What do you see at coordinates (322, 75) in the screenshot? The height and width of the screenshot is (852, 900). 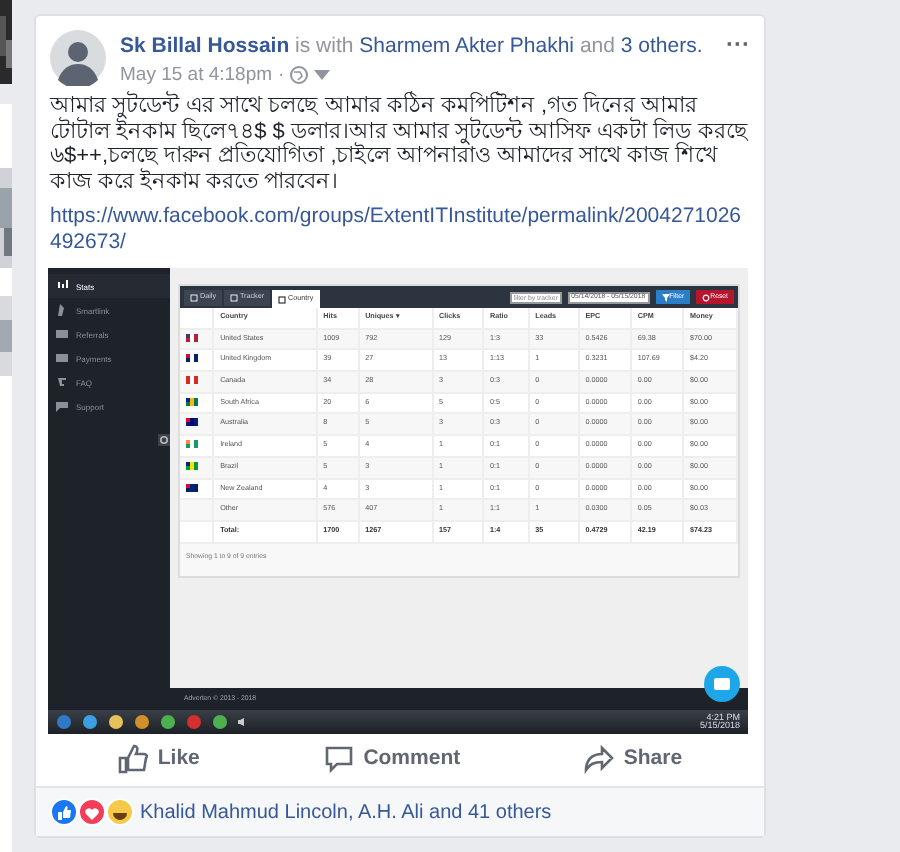 I see `caret-icon` at bounding box center [322, 75].